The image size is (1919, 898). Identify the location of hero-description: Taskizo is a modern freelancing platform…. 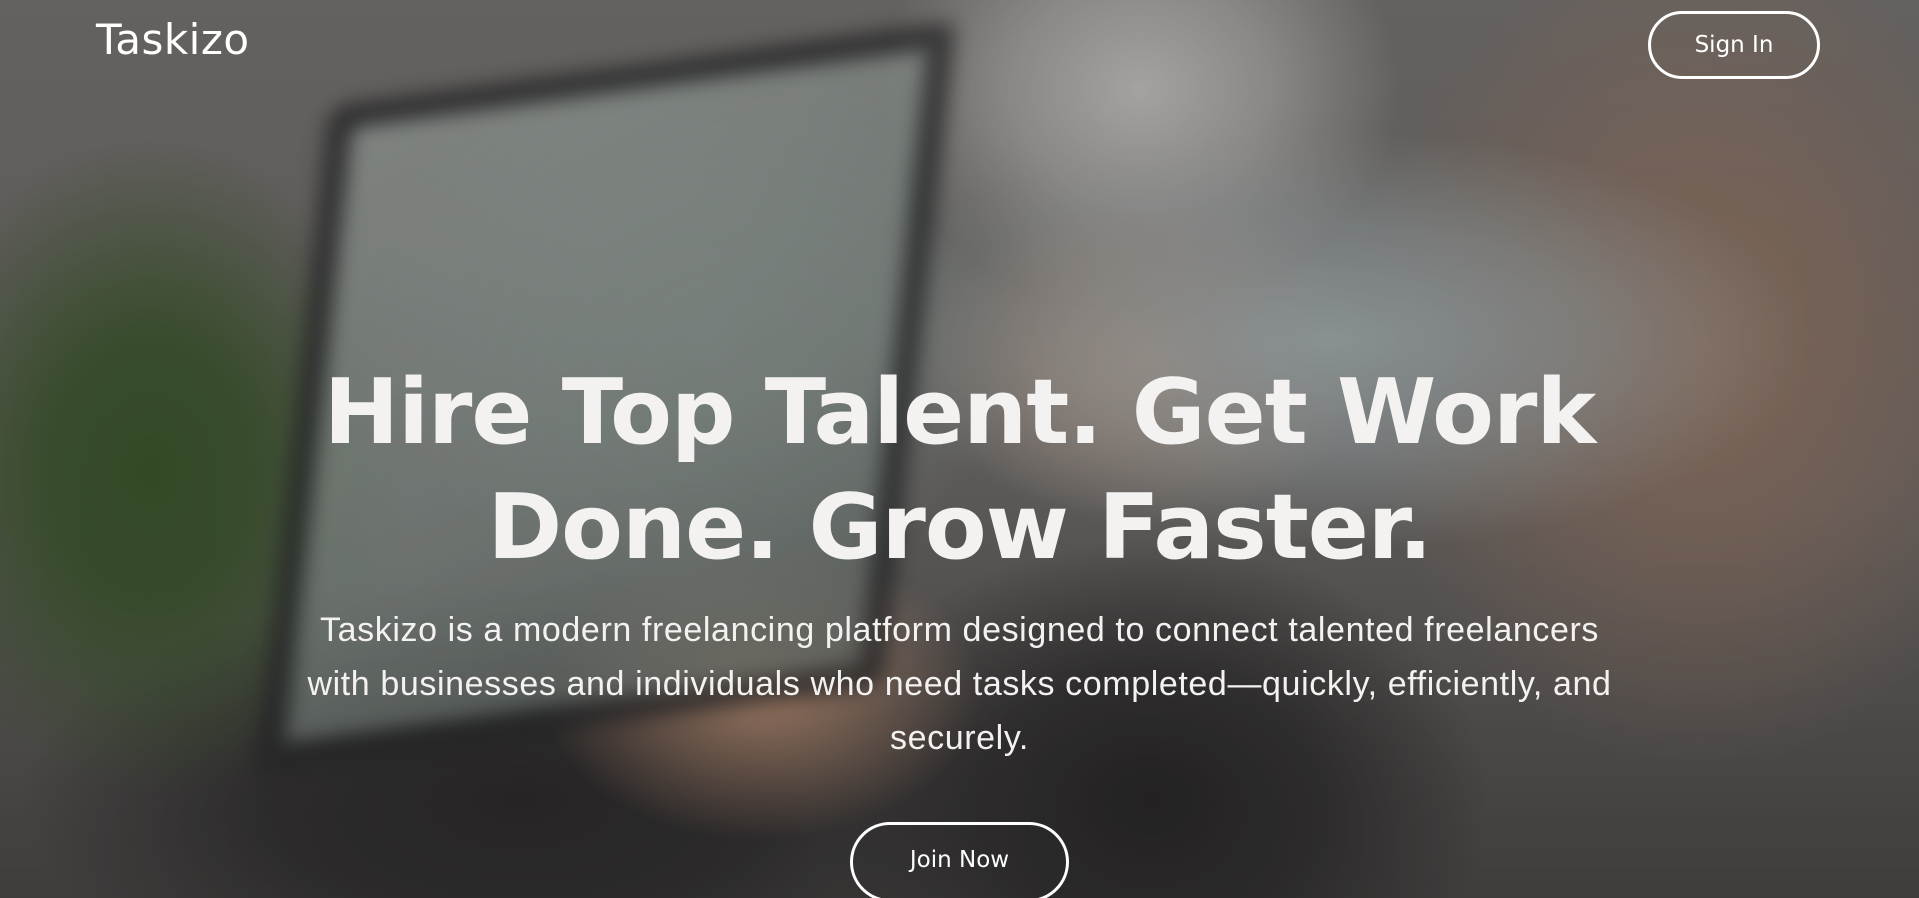
(960, 684).